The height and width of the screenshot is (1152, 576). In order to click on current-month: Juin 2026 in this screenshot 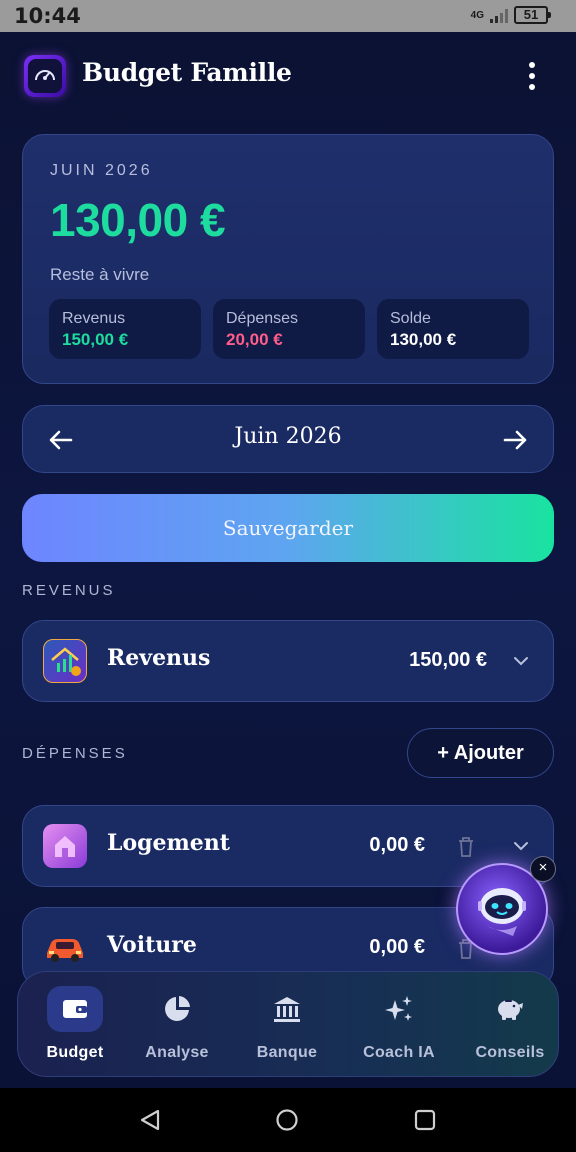, I will do `click(288, 436)`.